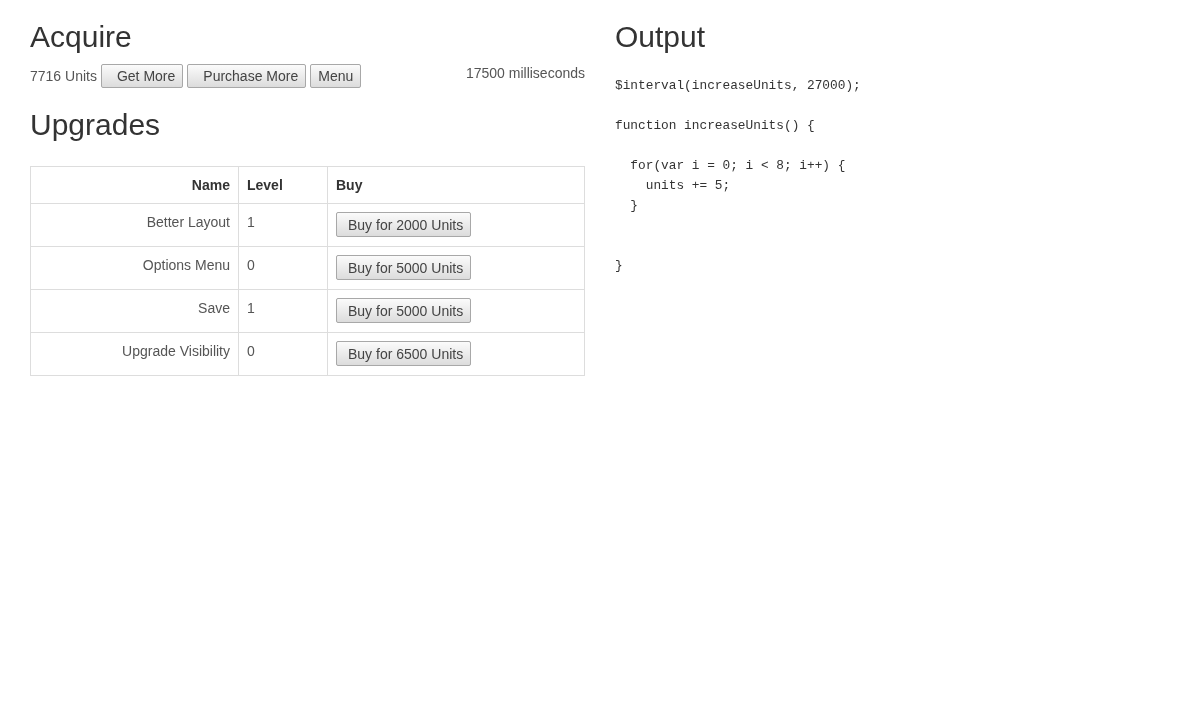 The height and width of the screenshot is (712, 1200). Describe the element at coordinates (456, 185) in the screenshot. I see `column-header: Buy` at that location.